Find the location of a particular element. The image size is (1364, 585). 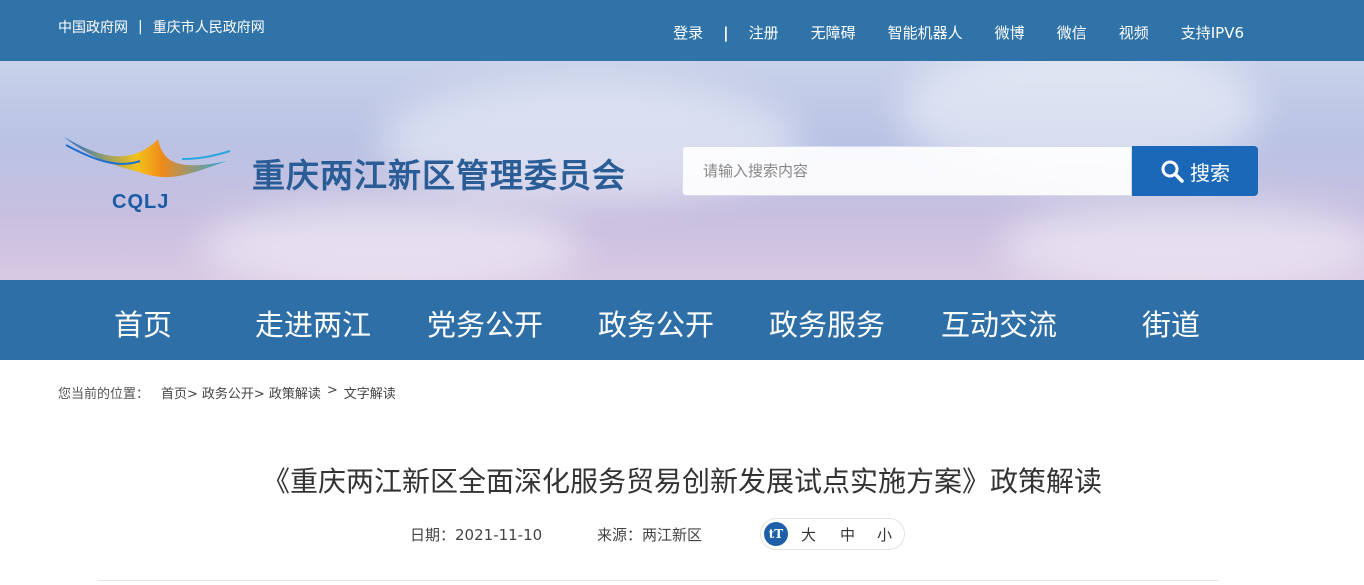

source-value: 两江新区 is located at coordinates (672, 535).